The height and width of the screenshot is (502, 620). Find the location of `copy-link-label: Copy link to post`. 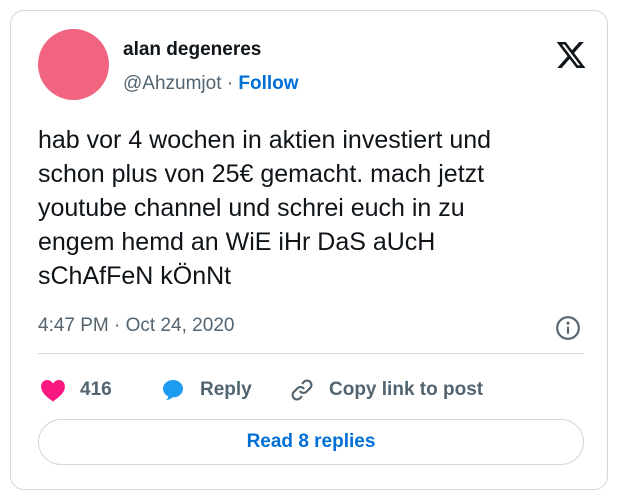

copy-link-label: Copy link to post is located at coordinates (406, 389).